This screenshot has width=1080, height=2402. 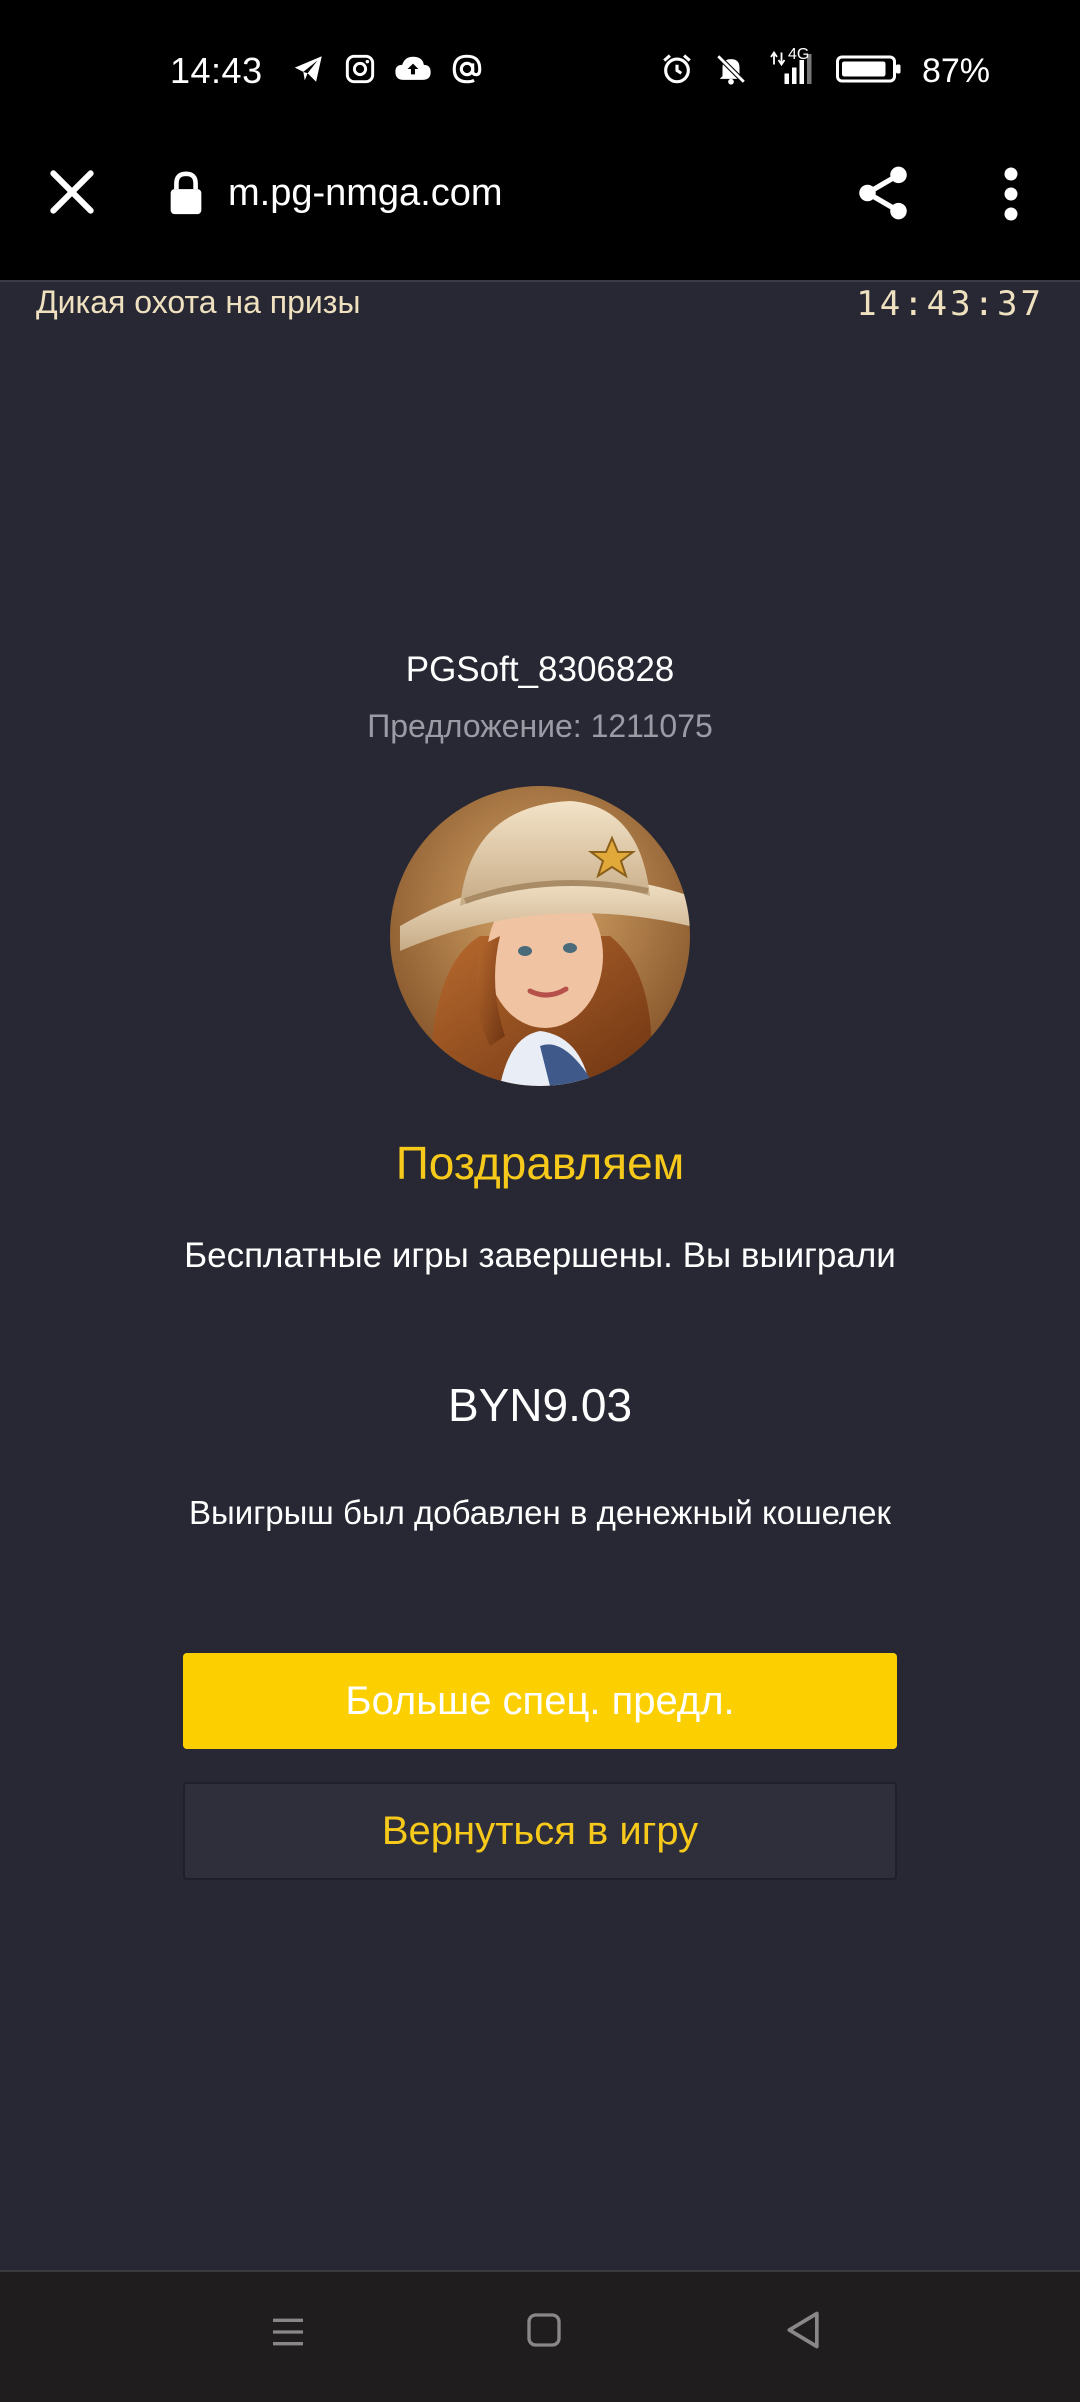 What do you see at coordinates (540, 1255) in the screenshot?
I see `free-games-message: Бесплатные игры завершены. Вы выиграли` at bounding box center [540, 1255].